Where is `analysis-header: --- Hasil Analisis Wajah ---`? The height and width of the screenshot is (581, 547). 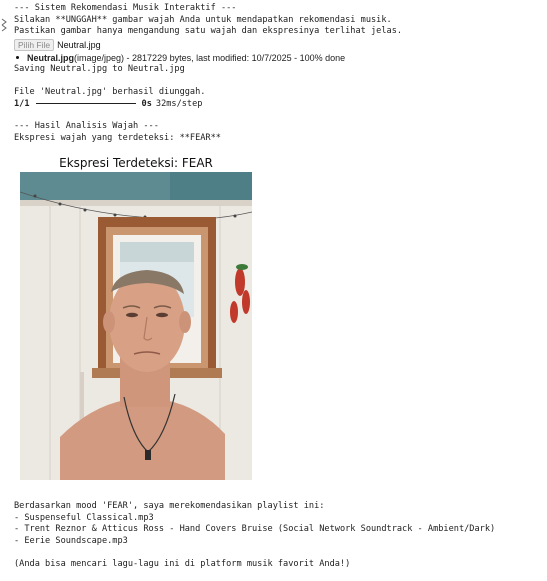 analysis-header: --- Hasil Analisis Wajah --- is located at coordinates (86, 126).